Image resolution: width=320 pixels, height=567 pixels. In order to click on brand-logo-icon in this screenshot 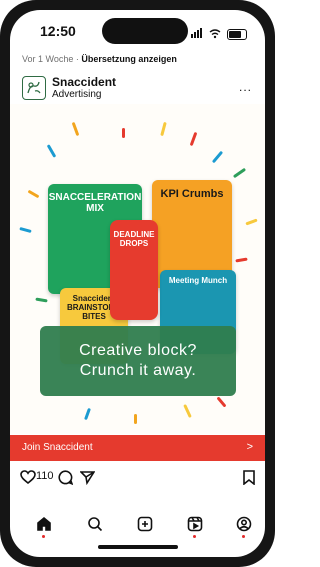, I will do `click(34, 87)`.